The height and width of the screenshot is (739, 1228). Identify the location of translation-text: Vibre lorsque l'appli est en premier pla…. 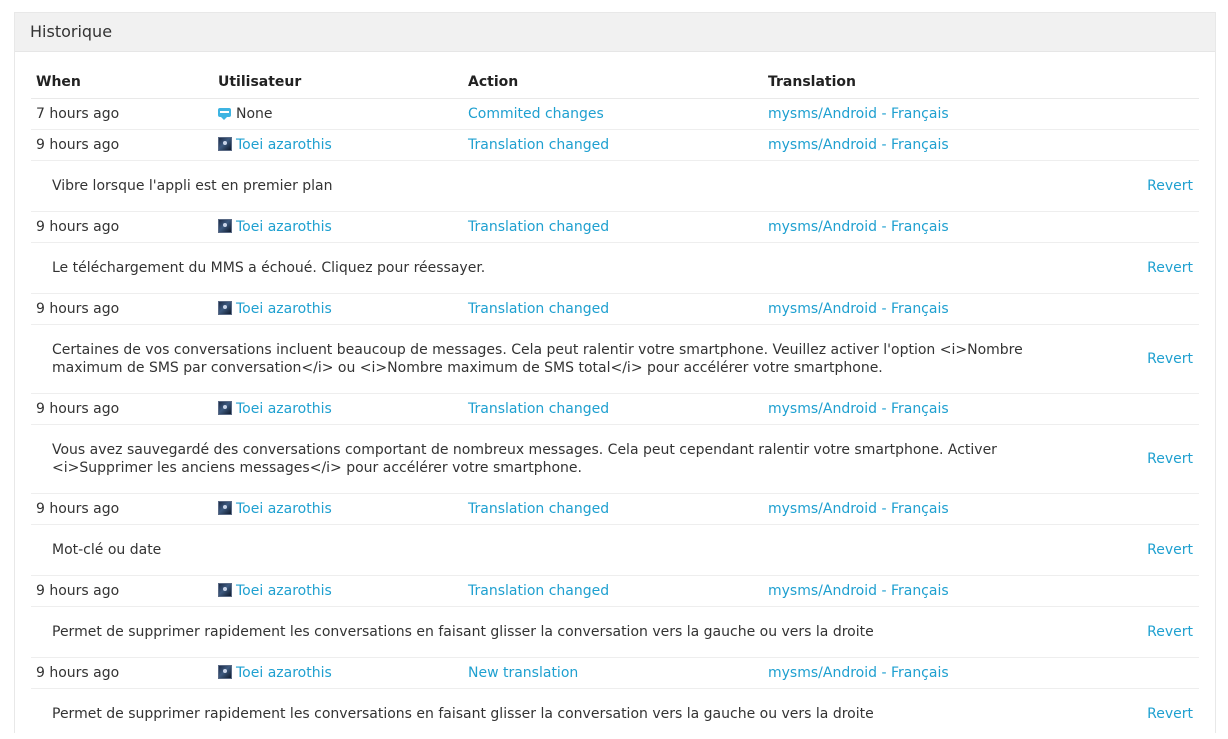
(557, 185).